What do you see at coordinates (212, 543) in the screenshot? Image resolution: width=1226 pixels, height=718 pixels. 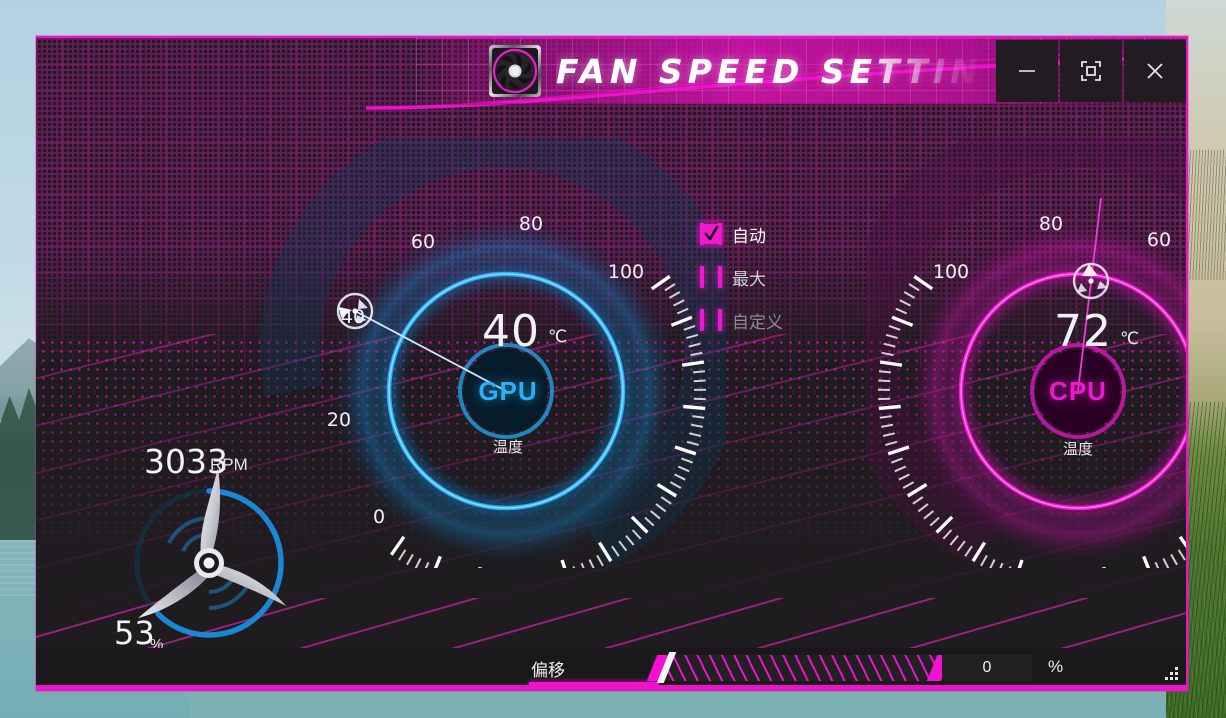 I see `fan-blades` at bounding box center [212, 543].